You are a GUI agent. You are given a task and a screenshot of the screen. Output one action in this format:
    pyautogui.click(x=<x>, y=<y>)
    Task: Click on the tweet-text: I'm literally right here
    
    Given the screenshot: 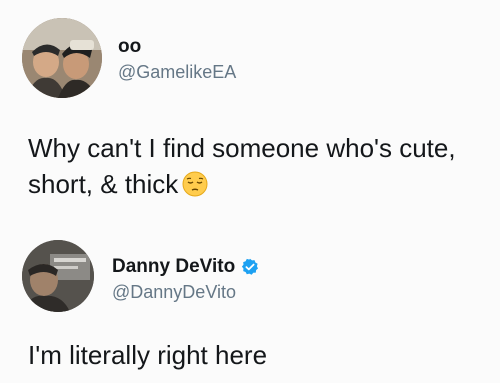 What is the action you would take?
    pyautogui.click(x=148, y=355)
    